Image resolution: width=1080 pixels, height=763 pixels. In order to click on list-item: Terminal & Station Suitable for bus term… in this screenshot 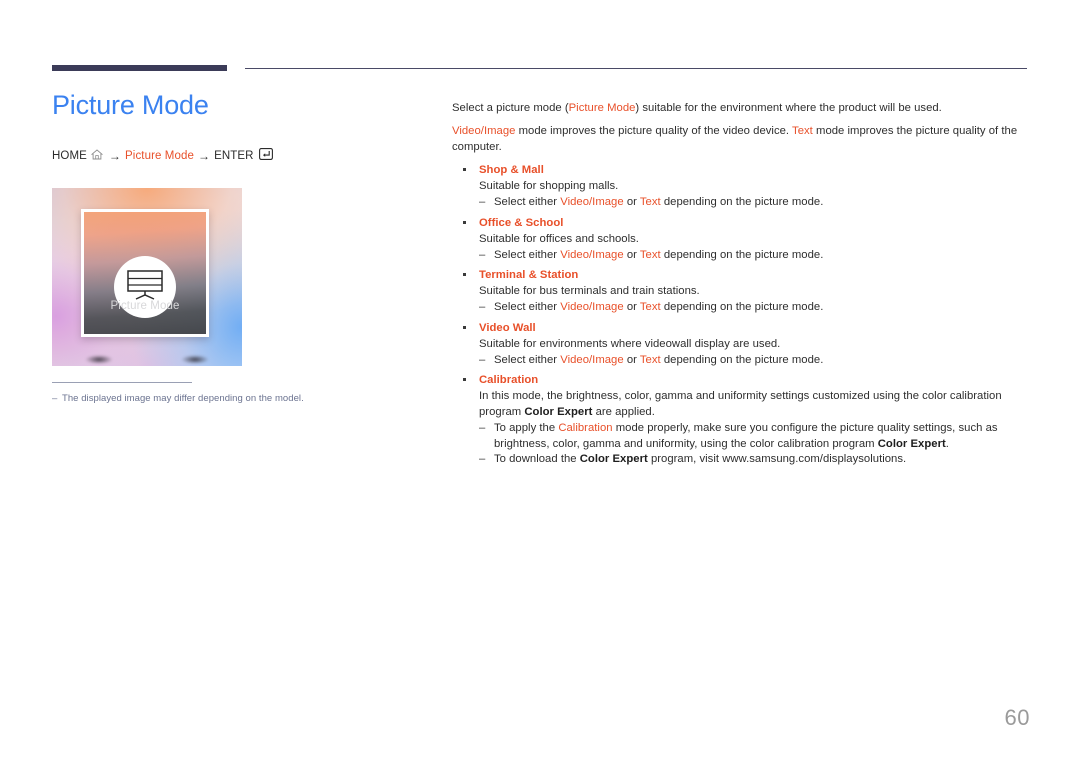, I will do `click(739, 291)`.